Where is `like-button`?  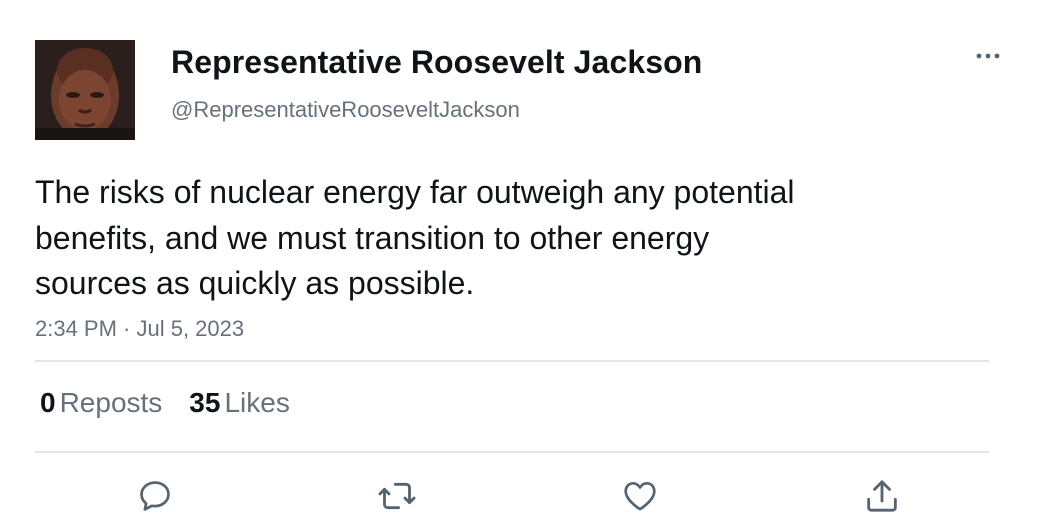 like-button is located at coordinates (640, 496).